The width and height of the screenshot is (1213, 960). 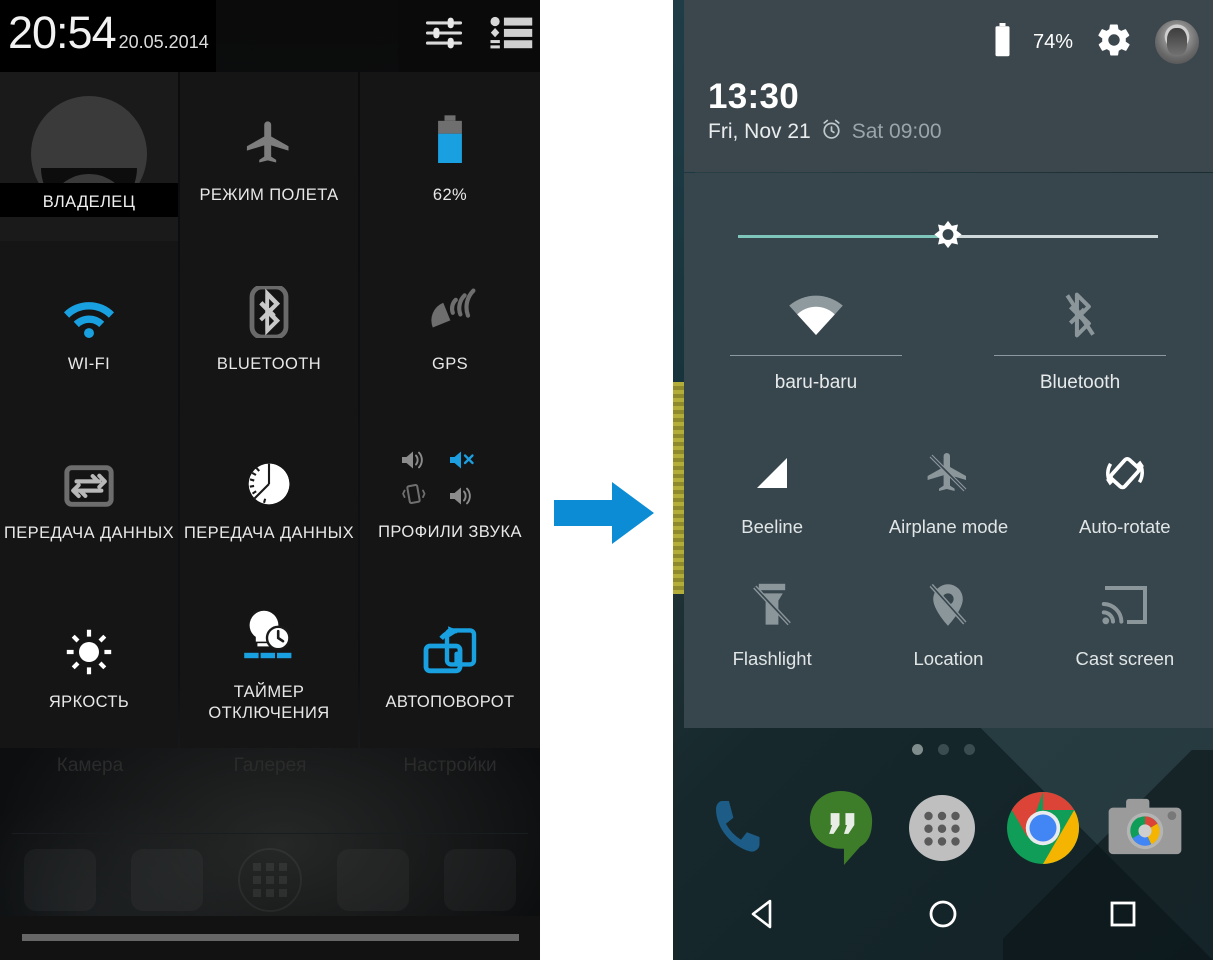 I want to click on chrome-icon, so click(x=1043, y=830).